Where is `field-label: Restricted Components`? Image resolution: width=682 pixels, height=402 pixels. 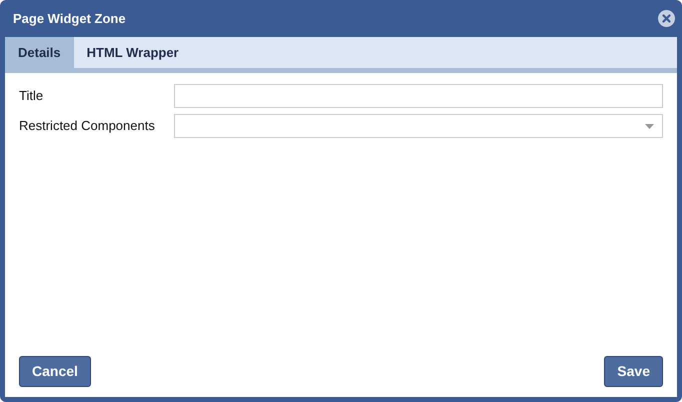
field-label: Restricted Components is located at coordinates (87, 126).